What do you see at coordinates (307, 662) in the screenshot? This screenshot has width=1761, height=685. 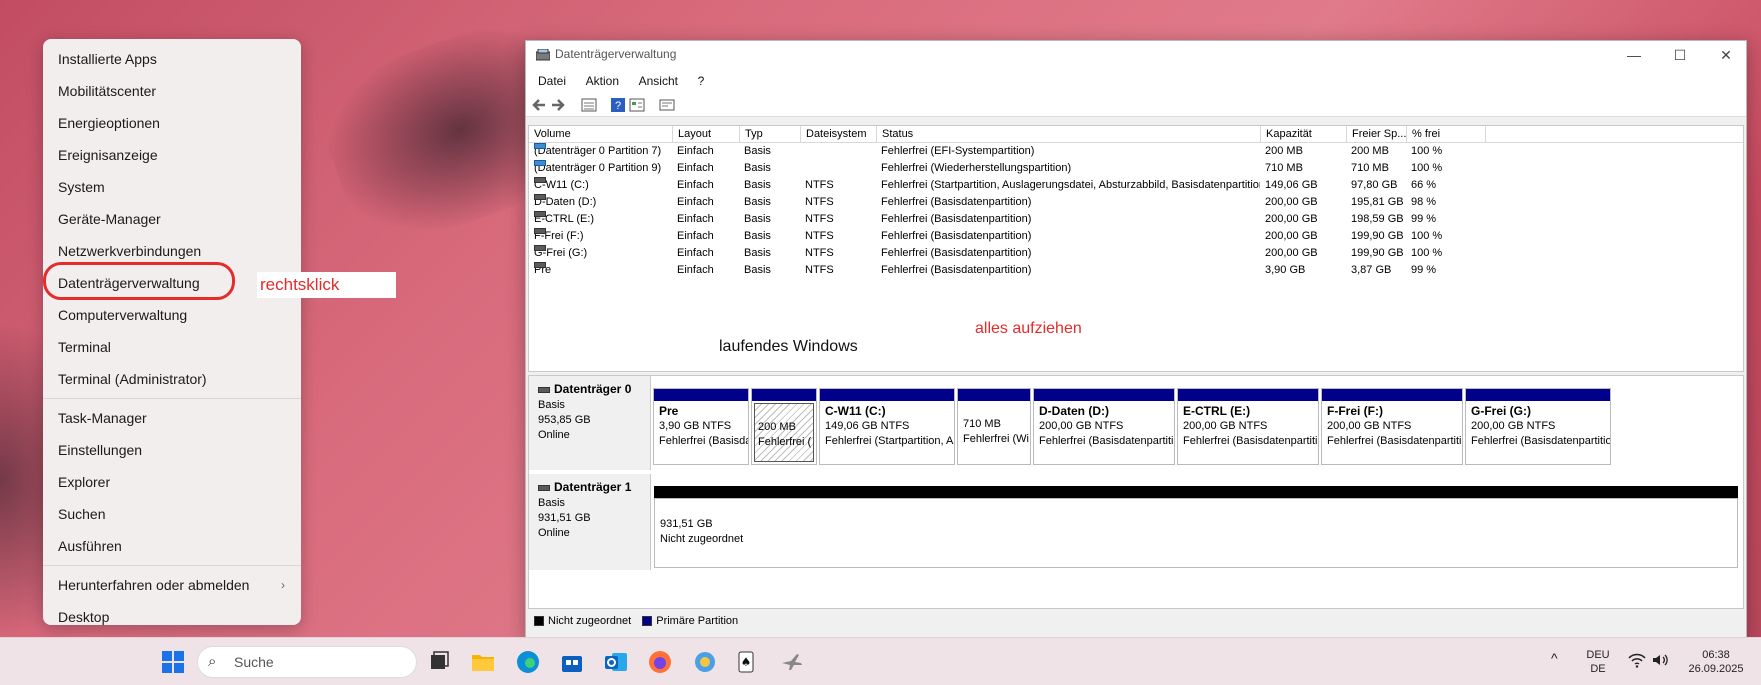 I see `taskbar-search-input: ⌕ Suche` at bounding box center [307, 662].